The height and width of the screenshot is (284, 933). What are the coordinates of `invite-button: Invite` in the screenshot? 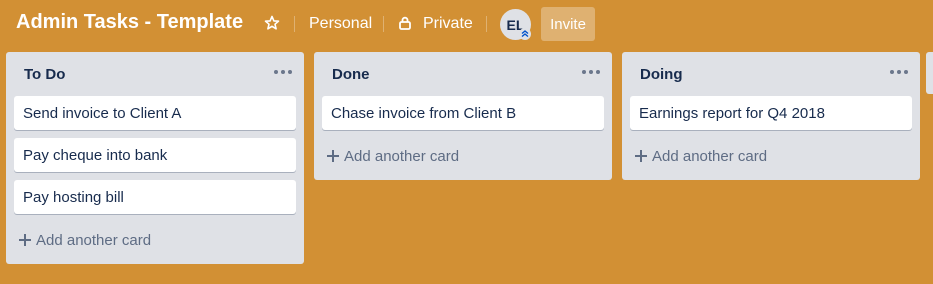 It's located at (568, 24).